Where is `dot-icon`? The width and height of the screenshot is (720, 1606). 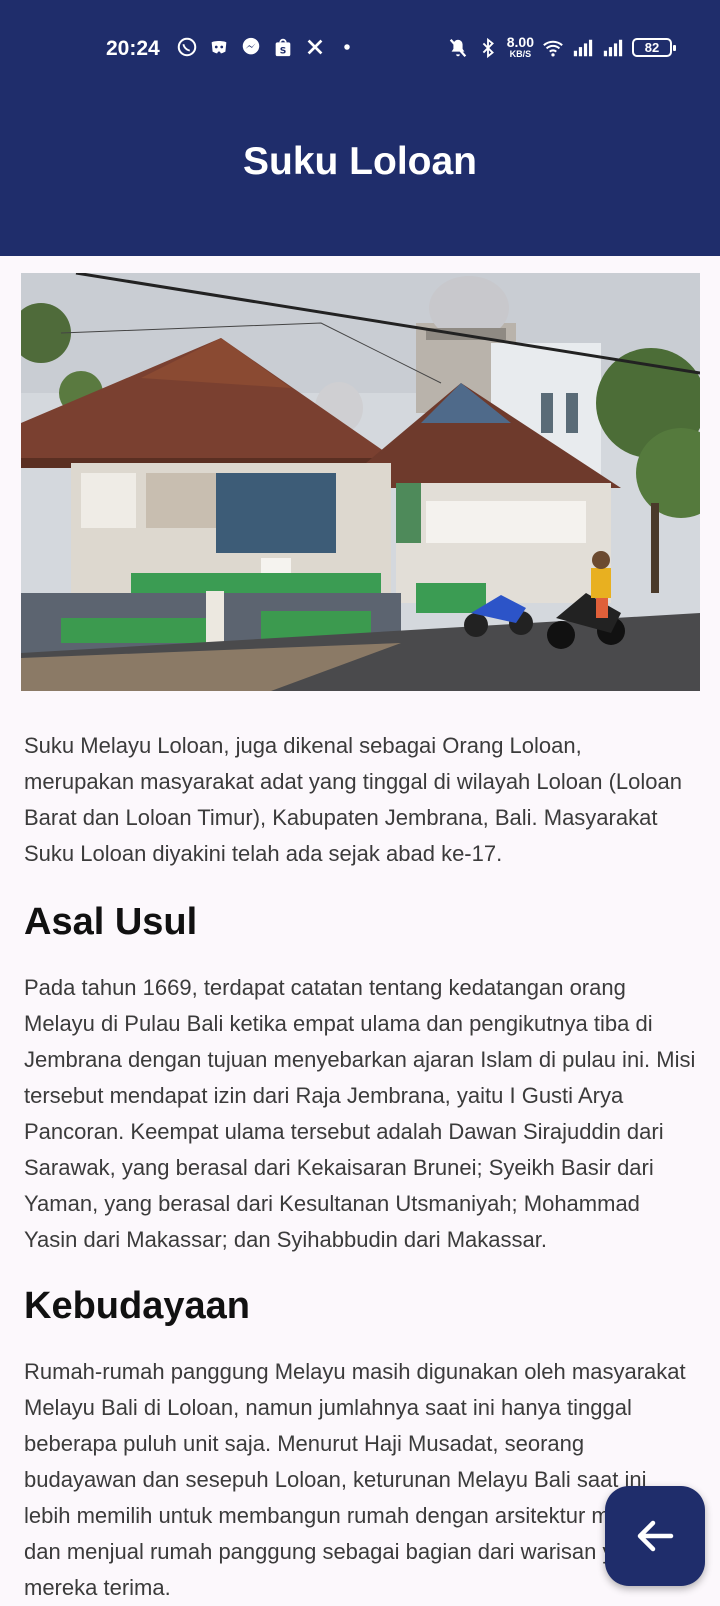 dot-icon is located at coordinates (347, 47).